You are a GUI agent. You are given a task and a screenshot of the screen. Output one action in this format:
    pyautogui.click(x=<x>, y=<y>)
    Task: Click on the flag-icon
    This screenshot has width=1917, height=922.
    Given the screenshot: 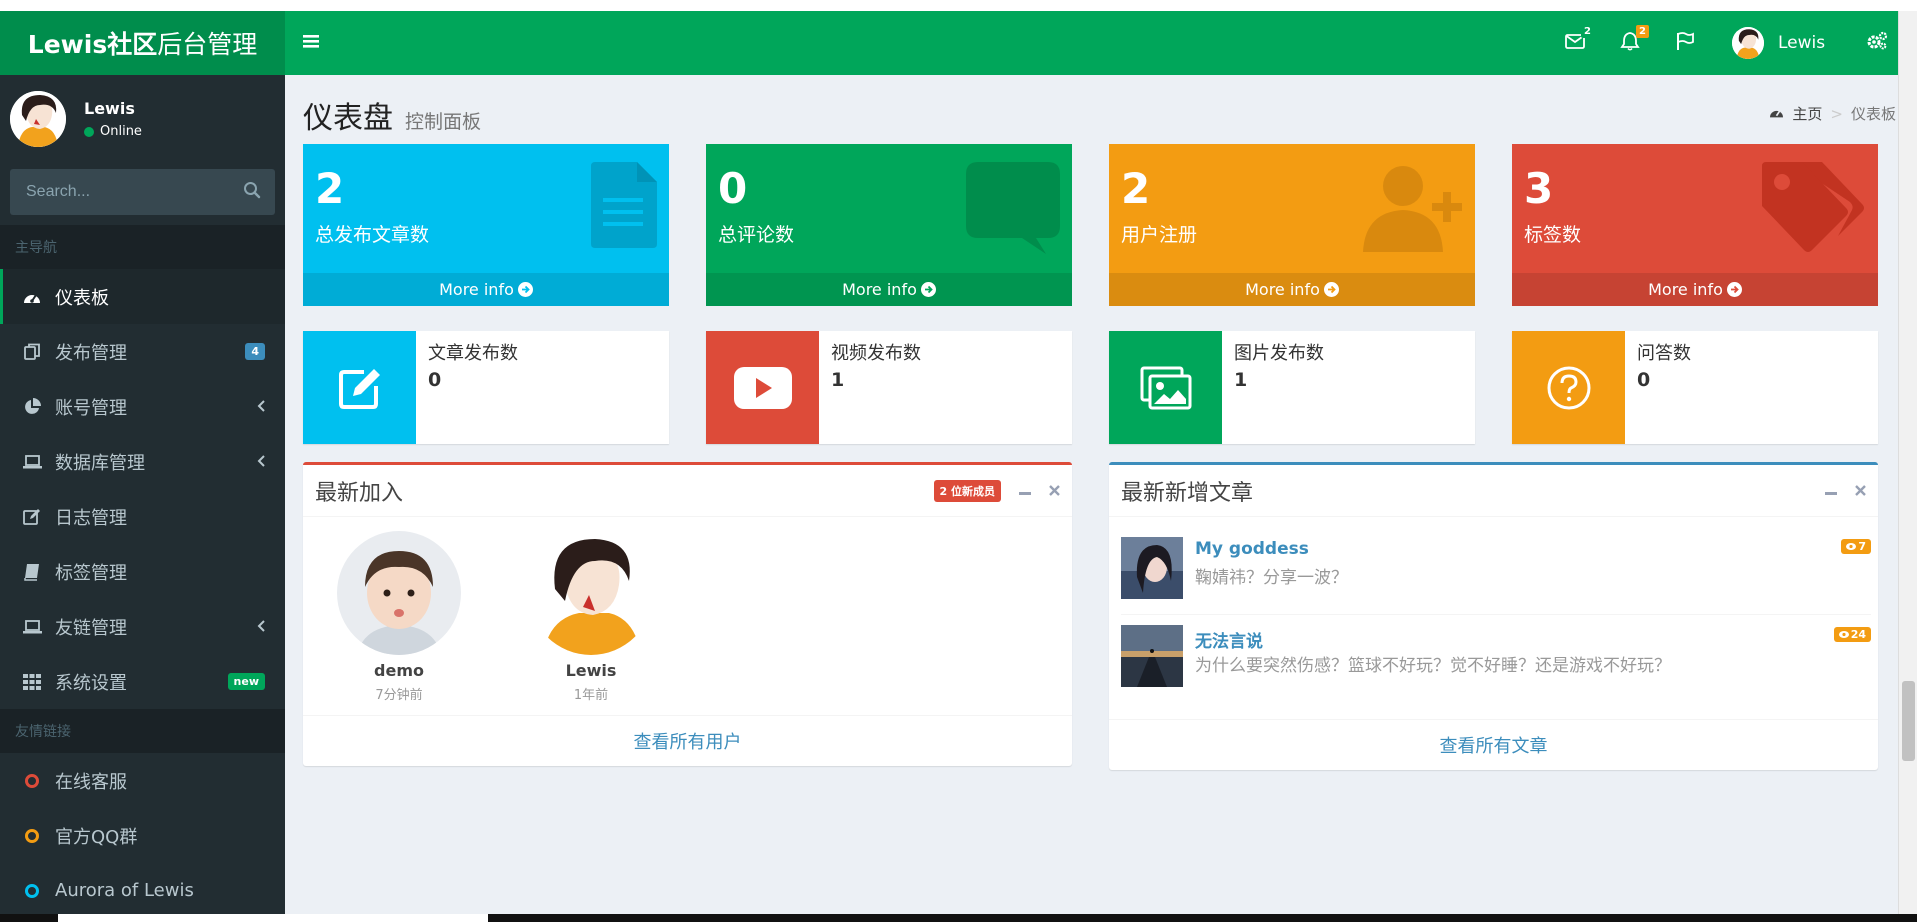 What is the action you would take?
    pyautogui.click(x=1685, y=43)
    